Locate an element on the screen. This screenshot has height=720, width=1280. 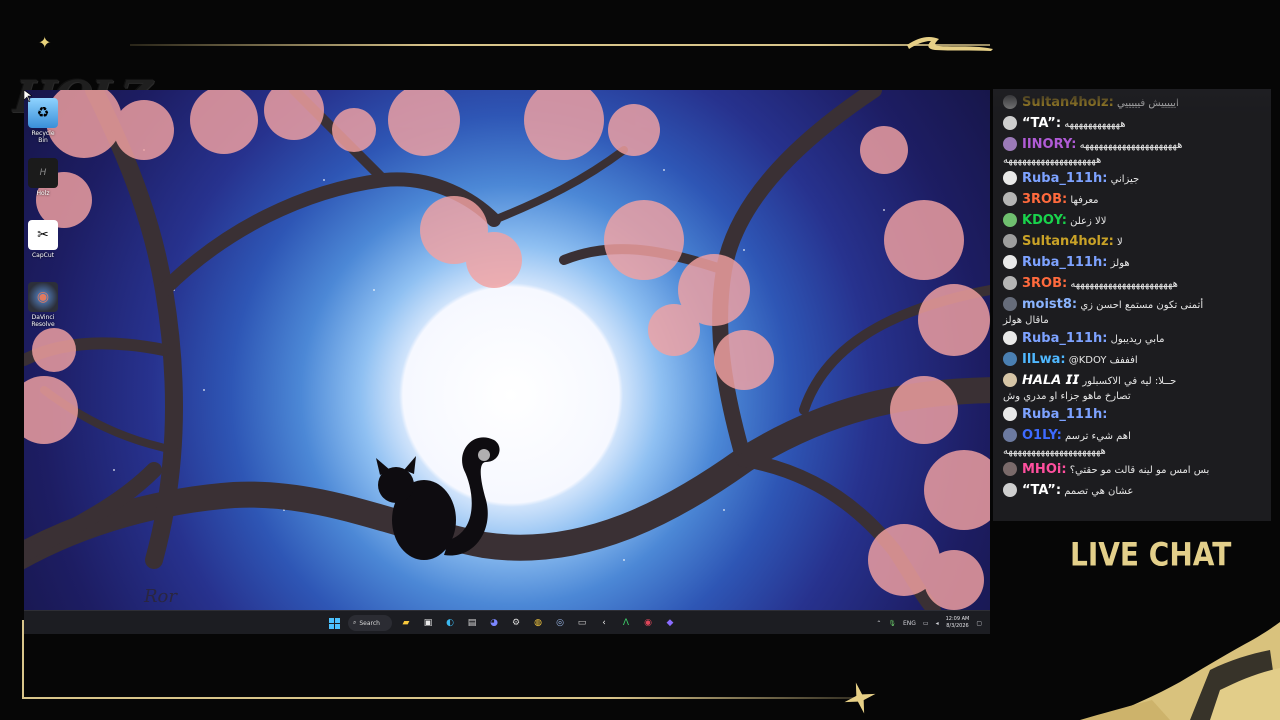
obs-record-icon: ◉ is located at coordinates (648, 623).